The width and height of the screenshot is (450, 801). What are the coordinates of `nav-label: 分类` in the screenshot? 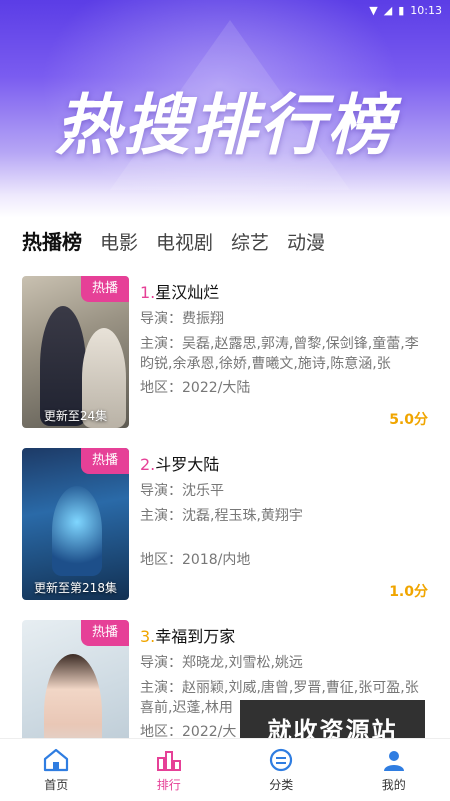 It's located at (281, 784).